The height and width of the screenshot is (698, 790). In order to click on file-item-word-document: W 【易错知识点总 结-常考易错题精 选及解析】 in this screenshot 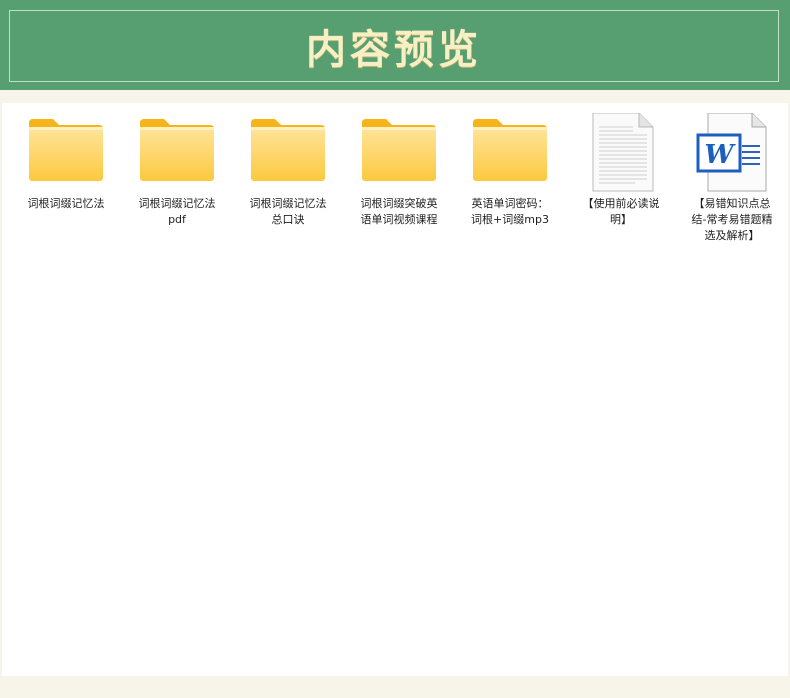, I will do `click(732, 178)`.